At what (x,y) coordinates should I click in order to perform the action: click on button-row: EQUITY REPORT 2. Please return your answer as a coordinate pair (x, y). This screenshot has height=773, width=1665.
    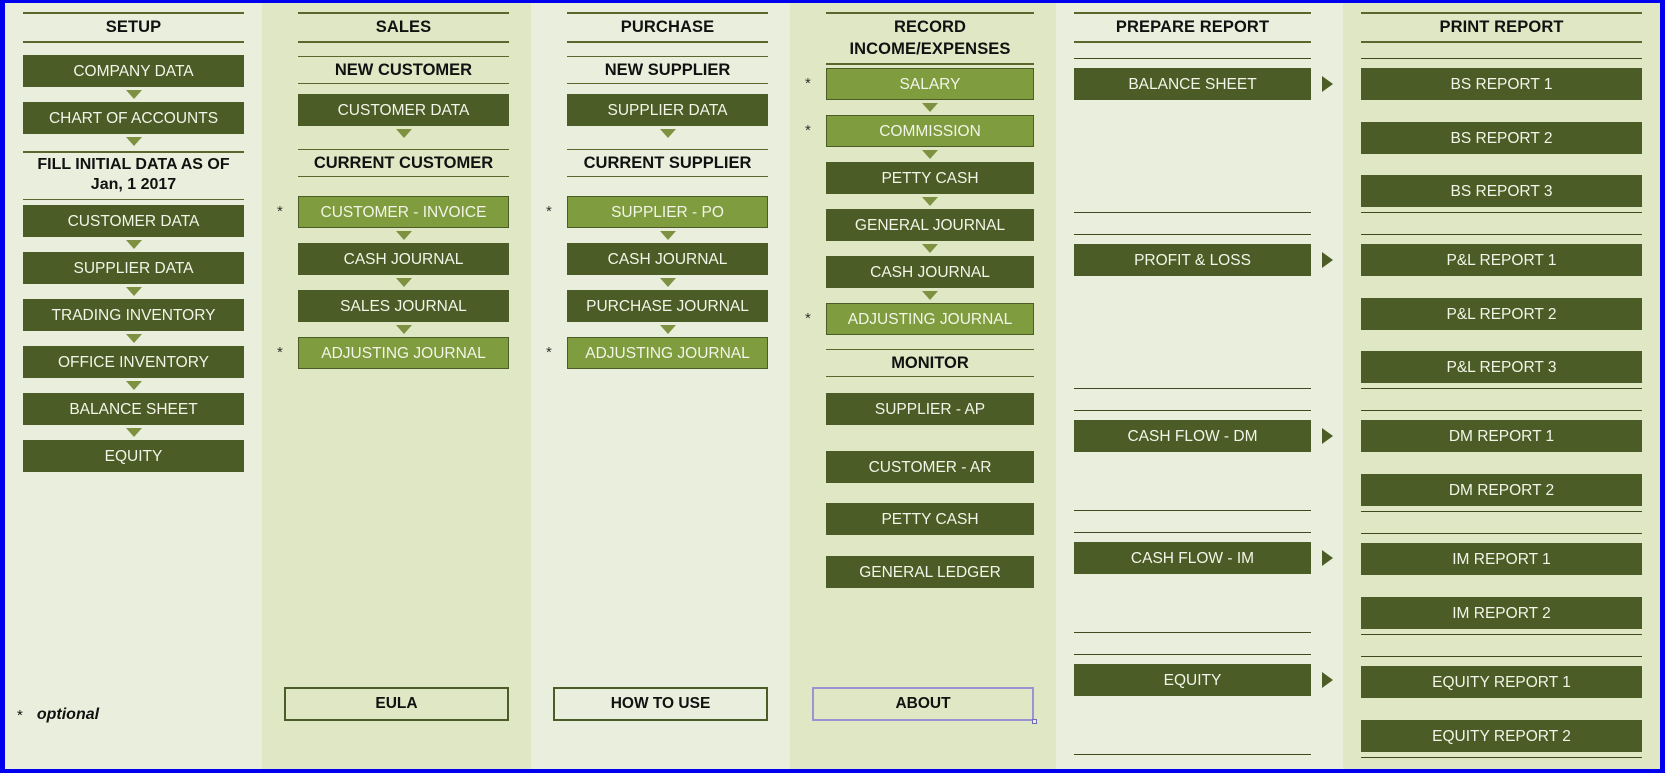
    Looking at the image, I should click on (1501, 735).